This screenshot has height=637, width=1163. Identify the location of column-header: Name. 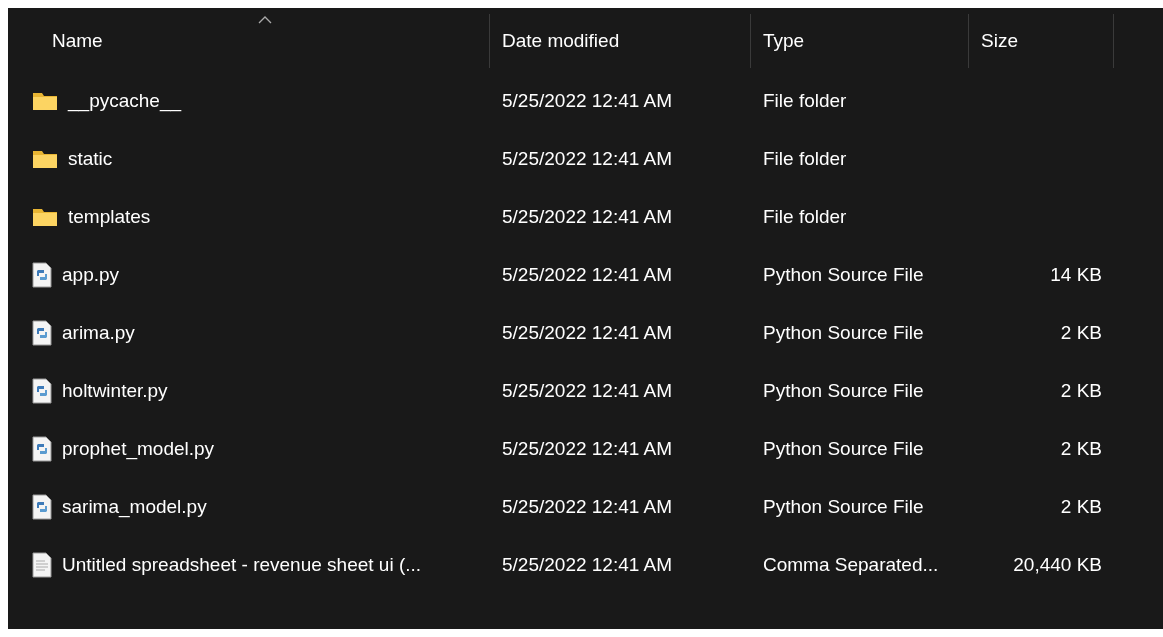
(77, 41).